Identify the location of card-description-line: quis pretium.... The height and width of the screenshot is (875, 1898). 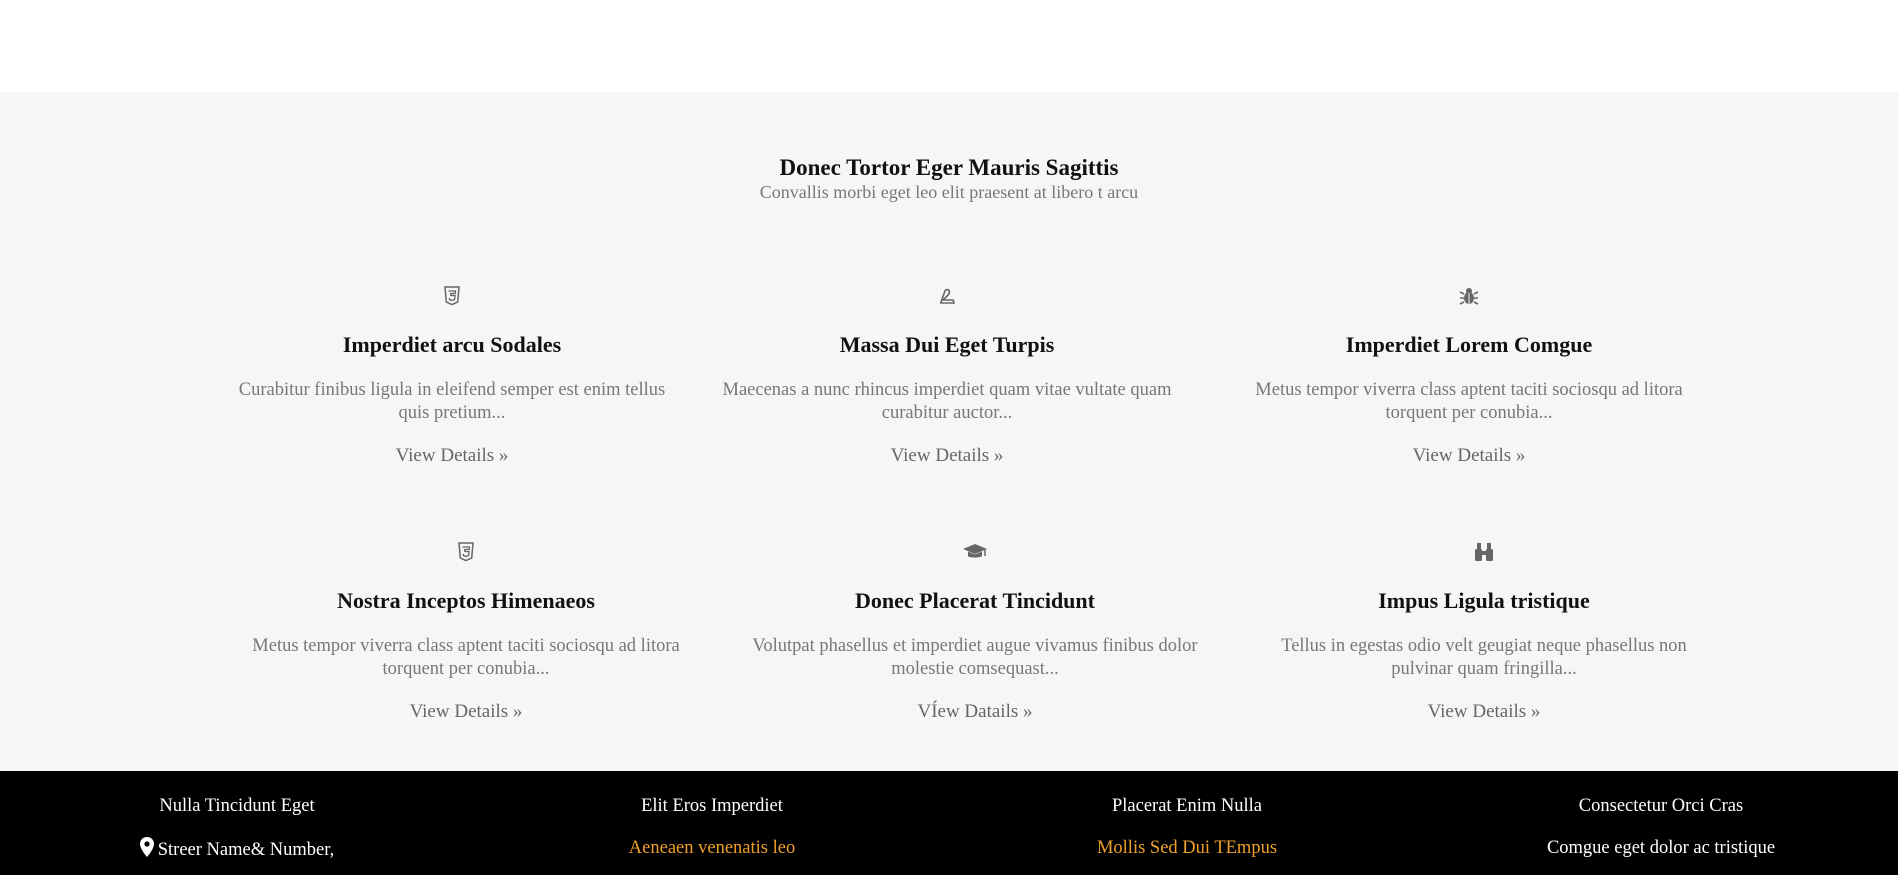
(452, 413).